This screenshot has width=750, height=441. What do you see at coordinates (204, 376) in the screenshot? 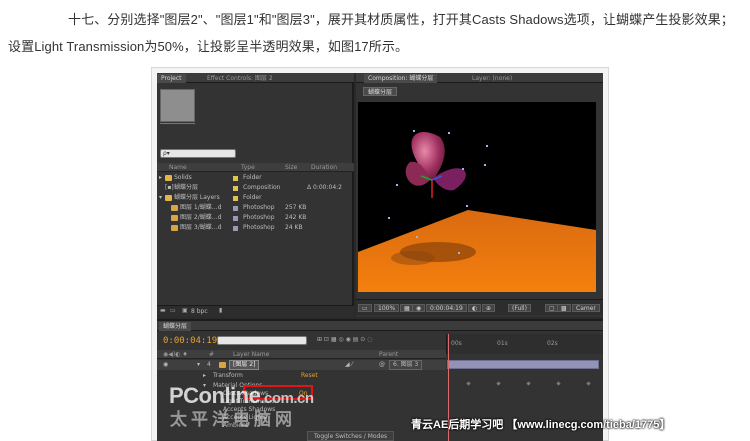
I see `transform-toggle-icon: ▸` at bounding box center [204, 376].